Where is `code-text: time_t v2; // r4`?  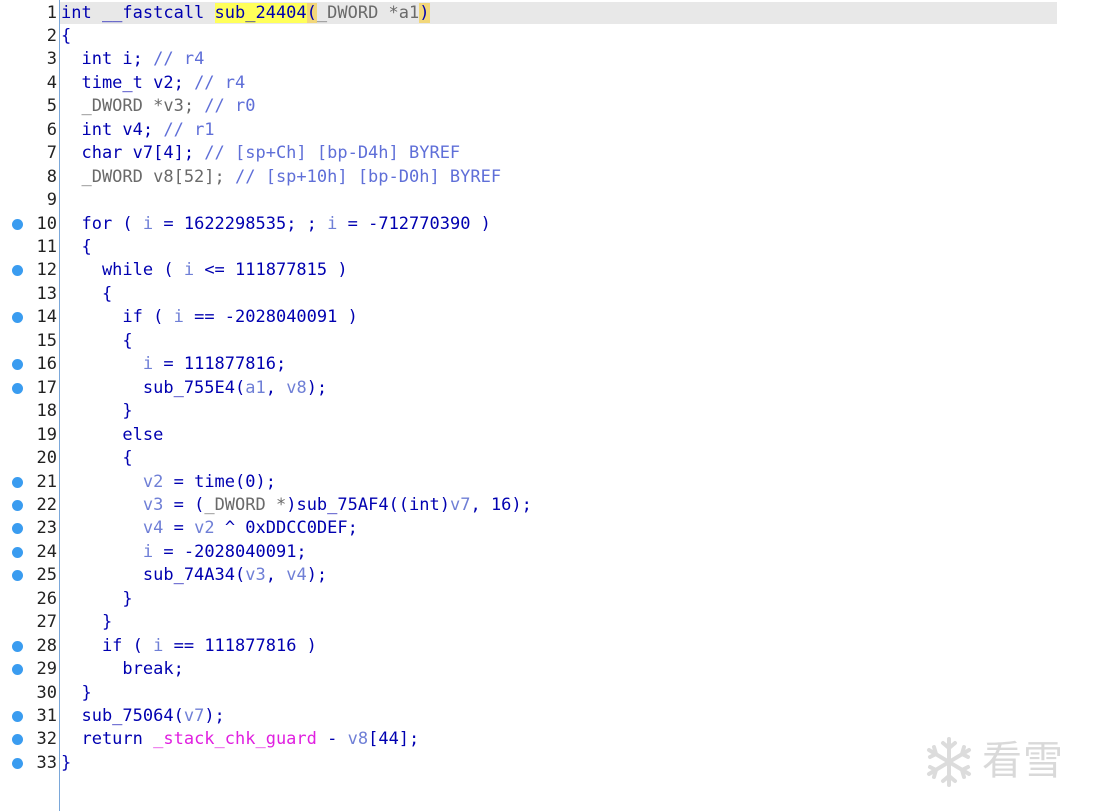
code-text: time_t v2; // r4 is located at coordinates (153, 83).